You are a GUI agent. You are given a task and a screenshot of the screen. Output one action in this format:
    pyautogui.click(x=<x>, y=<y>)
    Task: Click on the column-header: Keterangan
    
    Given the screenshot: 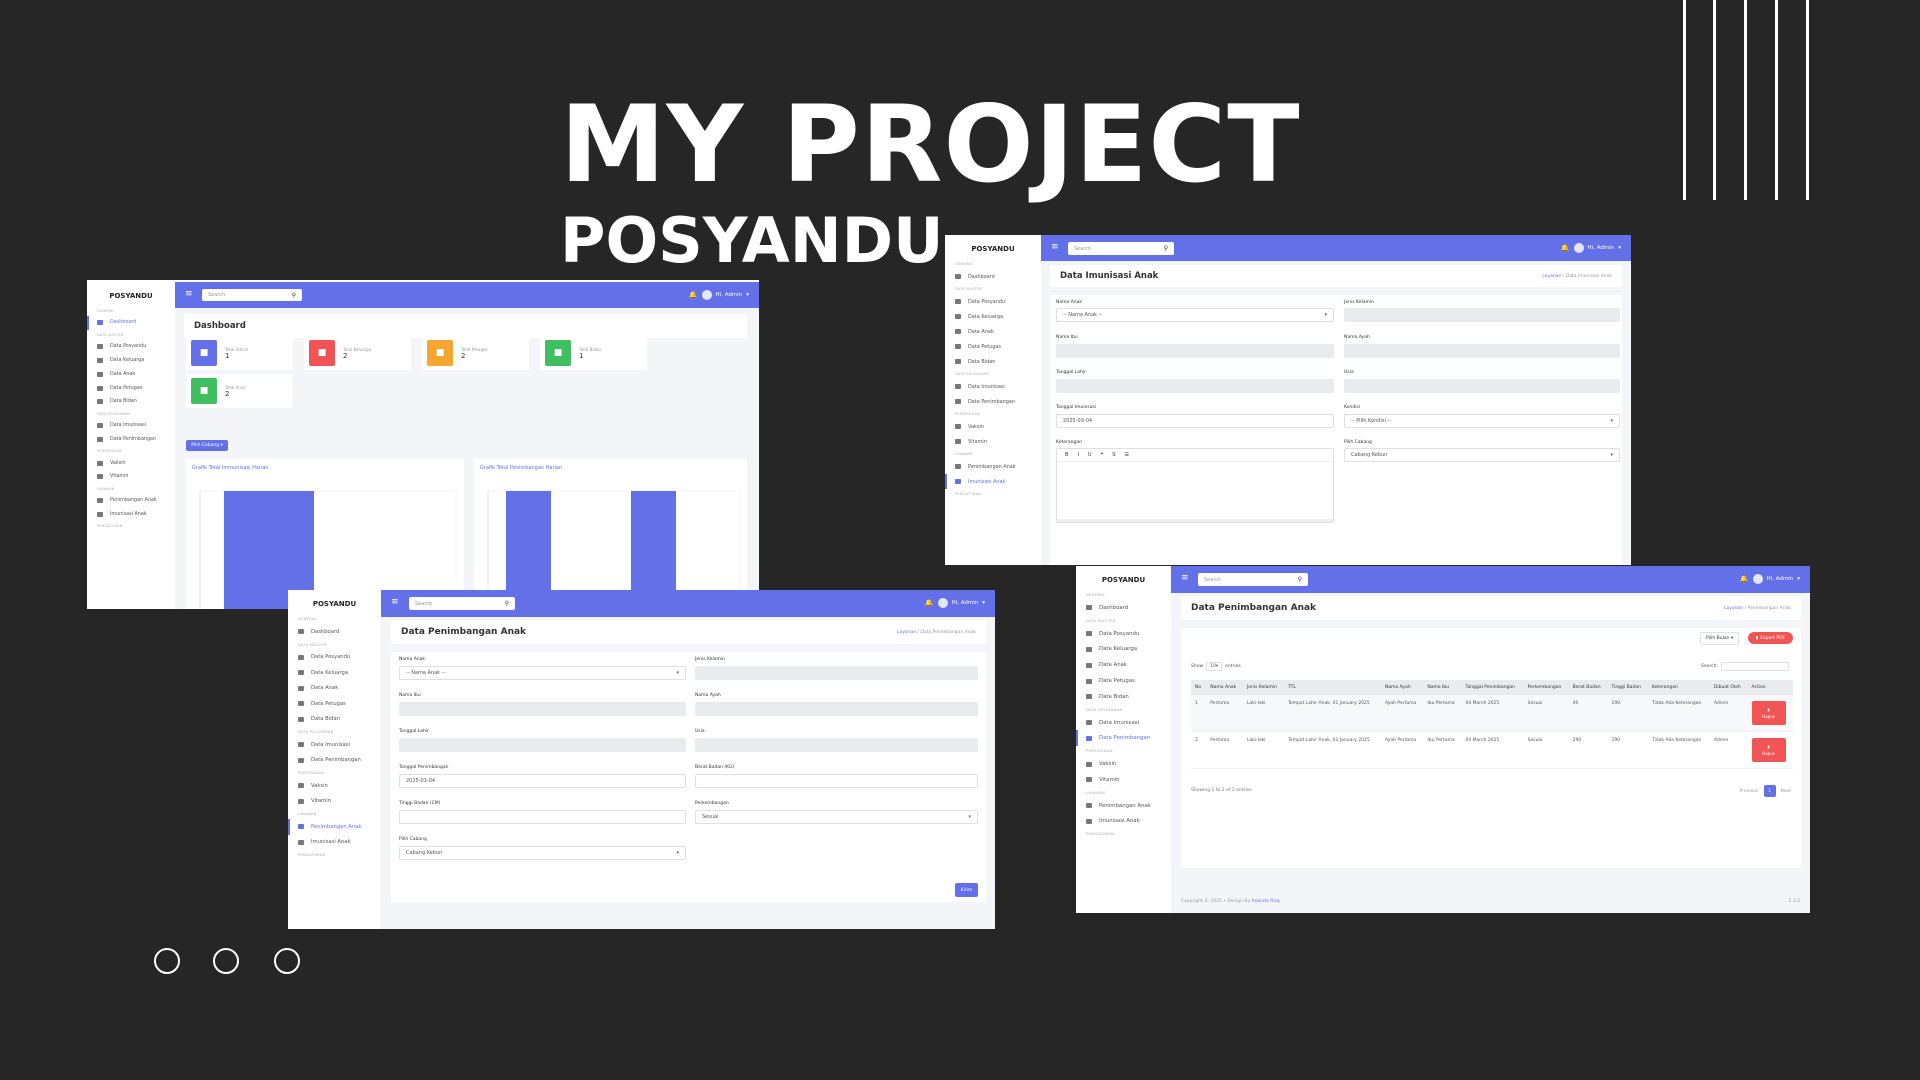 What is the action you would take?
    pyautogui.click(x=1678, y=687)
    